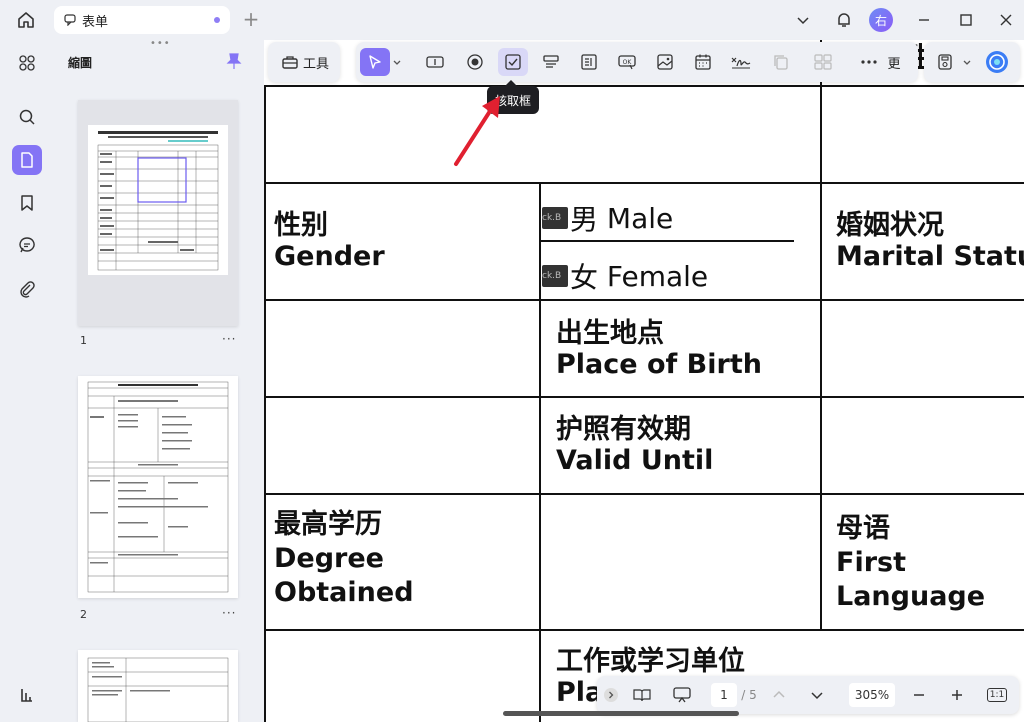 The height and width of the screenshot is (722, 1024). I want to click on actual-size-label: 1:1, so click(997, 695).